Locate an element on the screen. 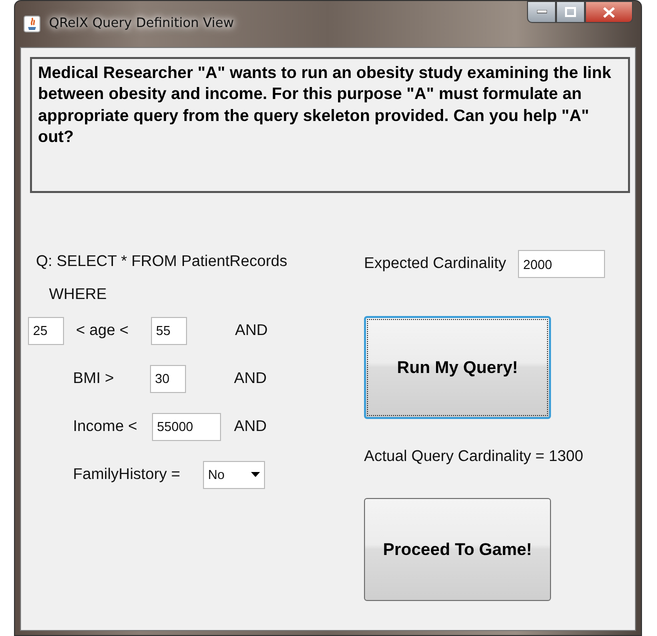 The height and width of the screenshot is (636, 657). where-text: WHERE is located at coordinates (78, 295).